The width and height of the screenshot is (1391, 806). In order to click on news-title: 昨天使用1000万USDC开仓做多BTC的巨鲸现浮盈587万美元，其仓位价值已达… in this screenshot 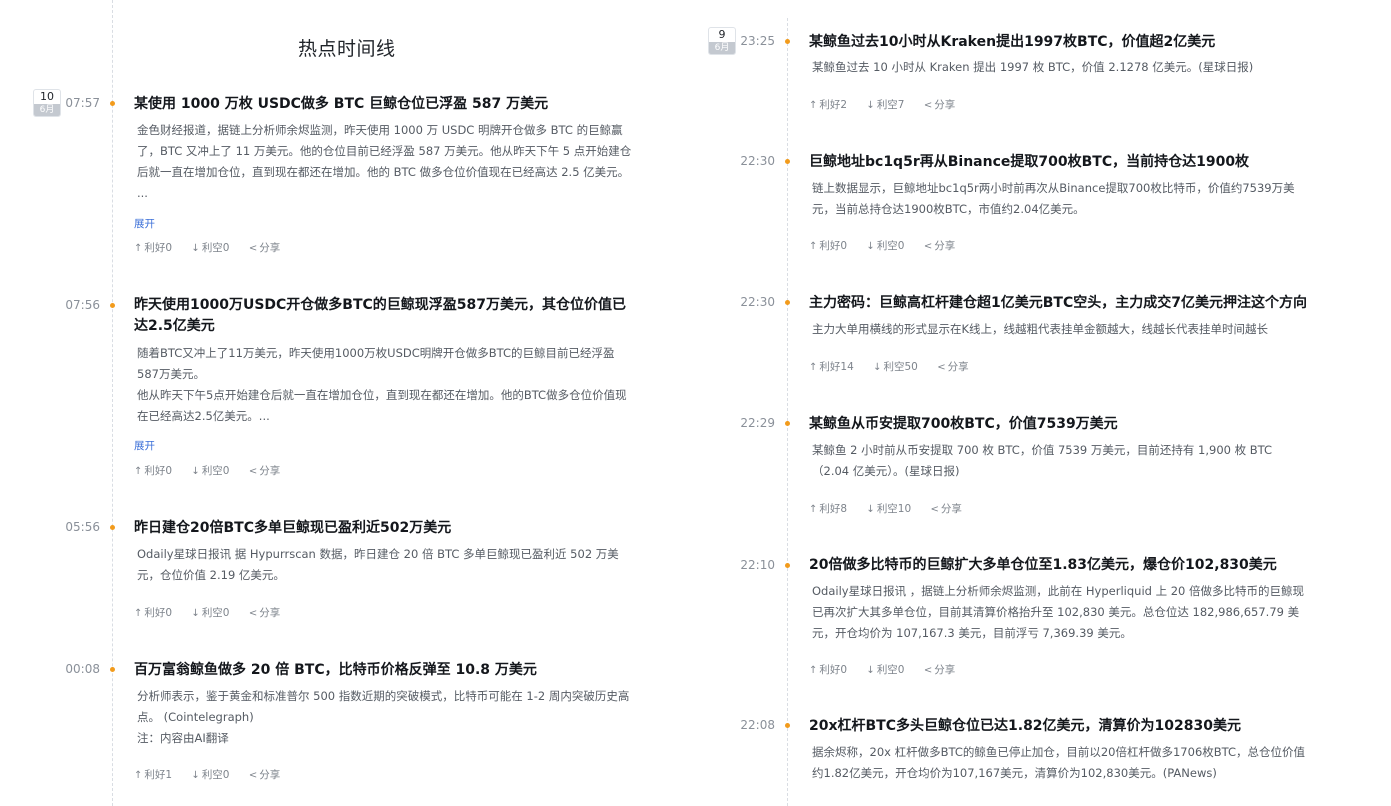, I will do `click(384, 316)`.